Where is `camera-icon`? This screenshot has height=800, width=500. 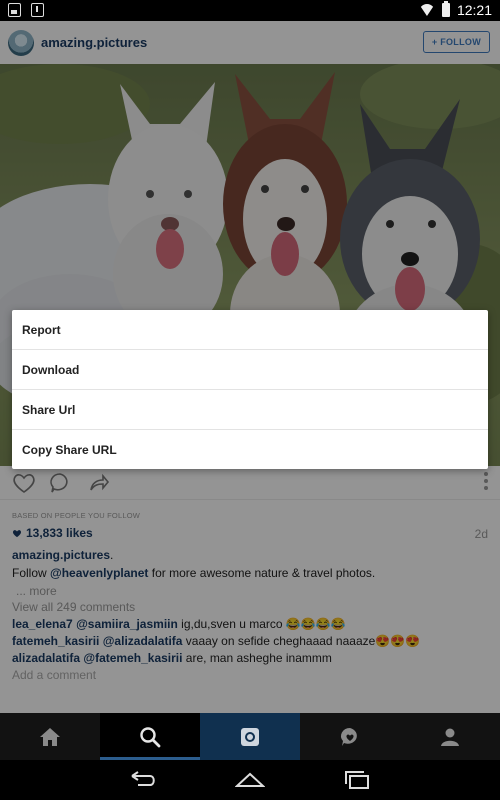 camera-icon is located at coordinates (250, 736).